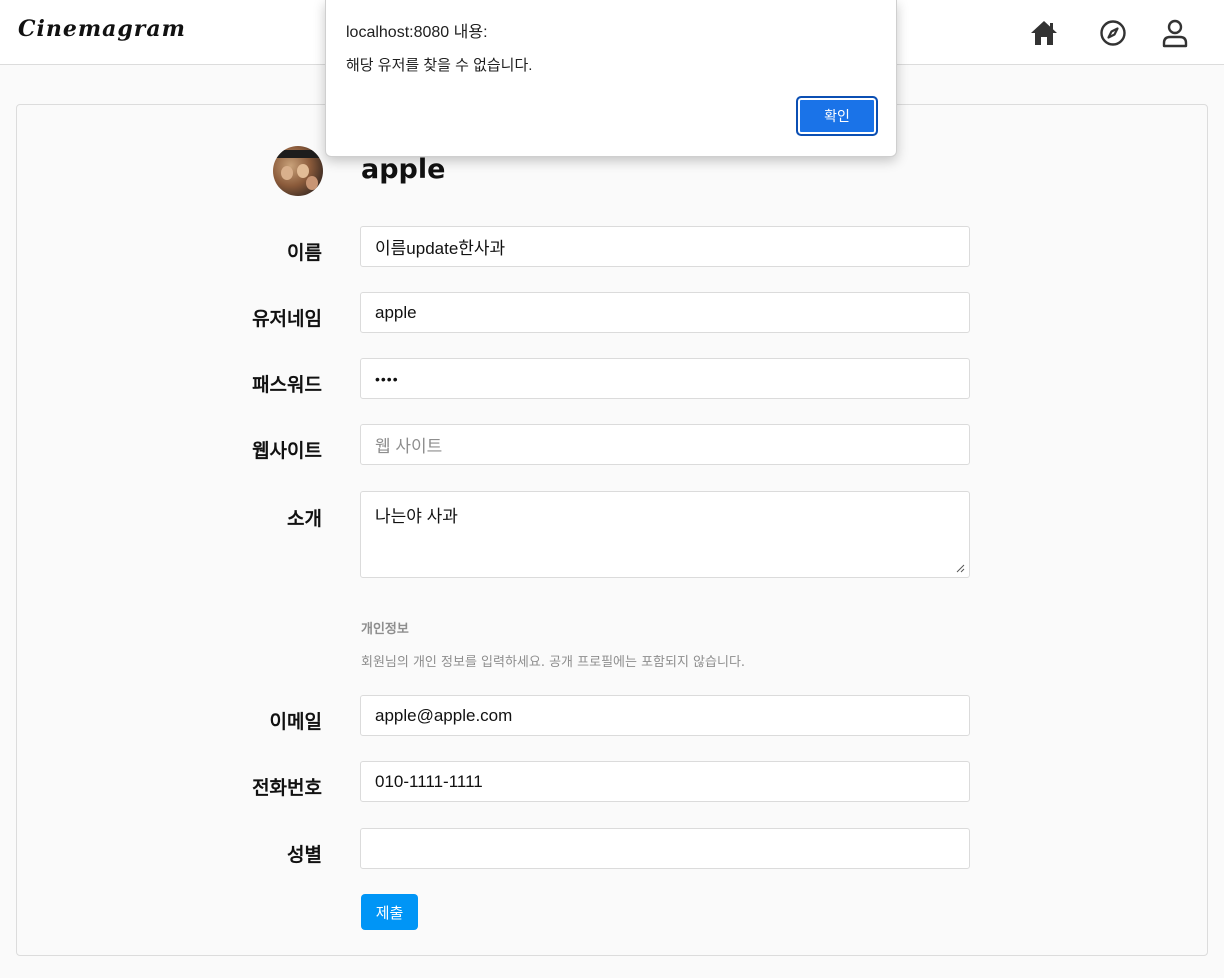 This screenshot has width=1224, height=978. I want to click on private-info-title: 개인정보, so click(385, 629).